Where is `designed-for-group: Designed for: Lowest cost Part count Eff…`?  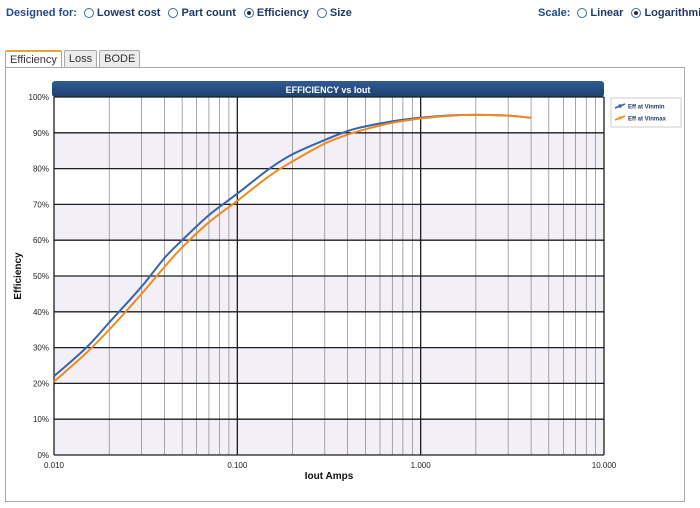
designed-for-group: Designed for: Lowest cost Part count Eff… is located at coordinates (183, 13).